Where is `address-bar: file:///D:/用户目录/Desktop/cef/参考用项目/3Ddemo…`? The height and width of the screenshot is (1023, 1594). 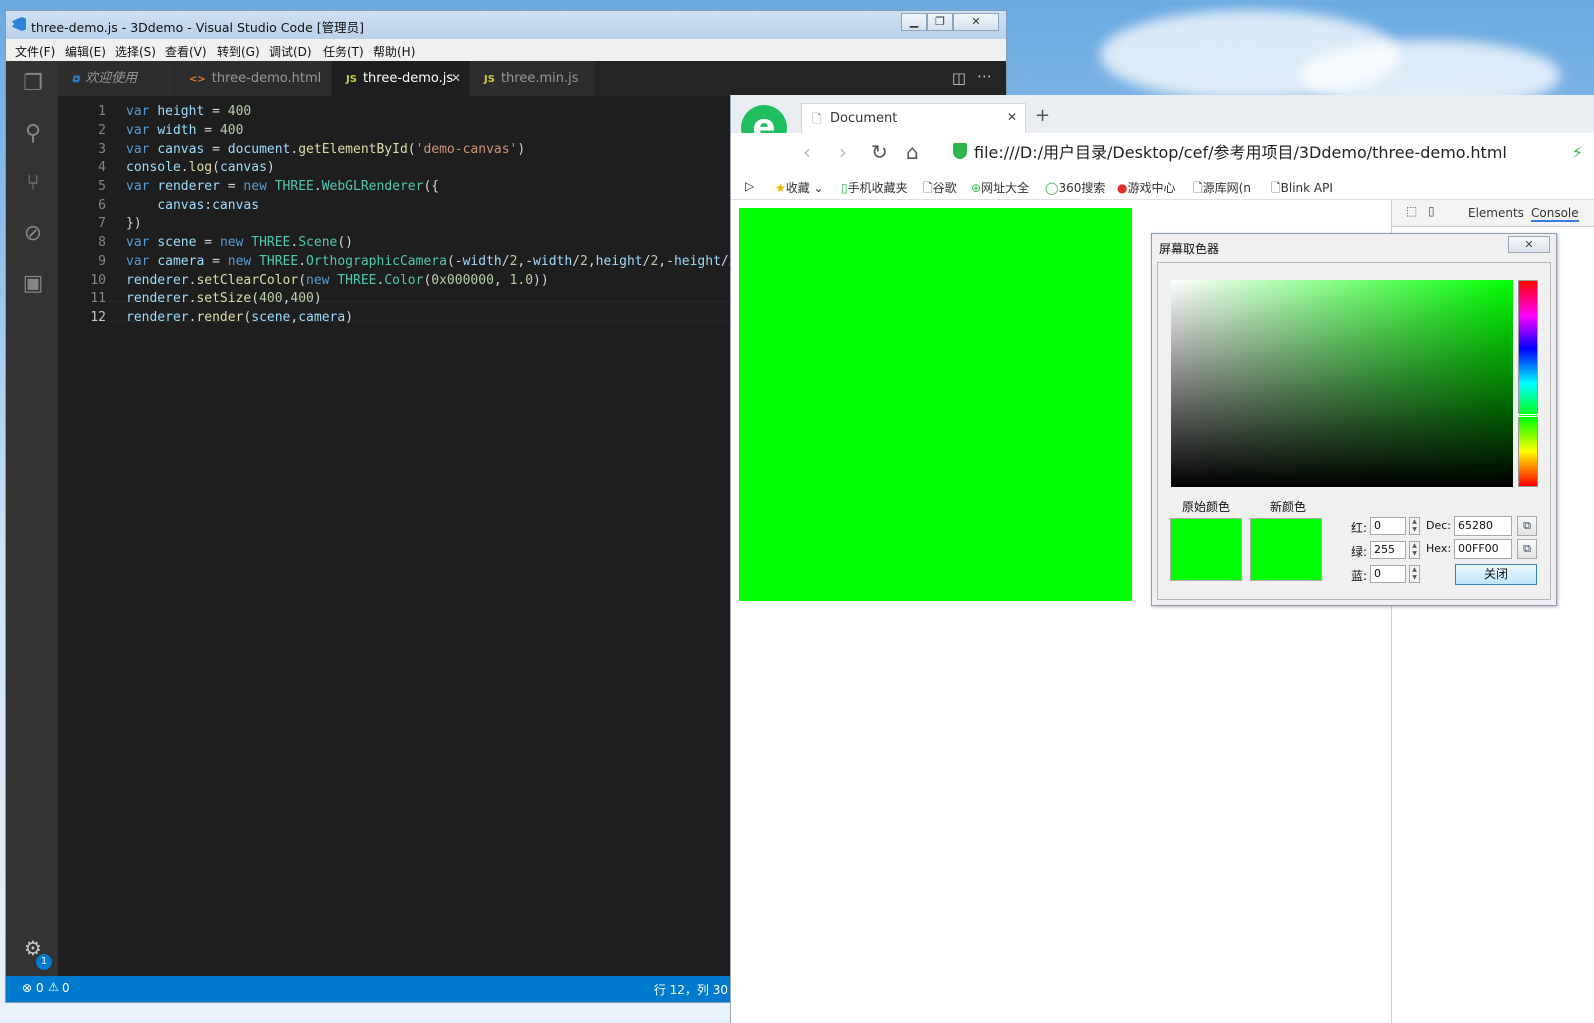
address-bar: file:///D:/用户目录/Desktop/cef/参考用项目/3Ddemo… is located at coordinates (1264, 153).